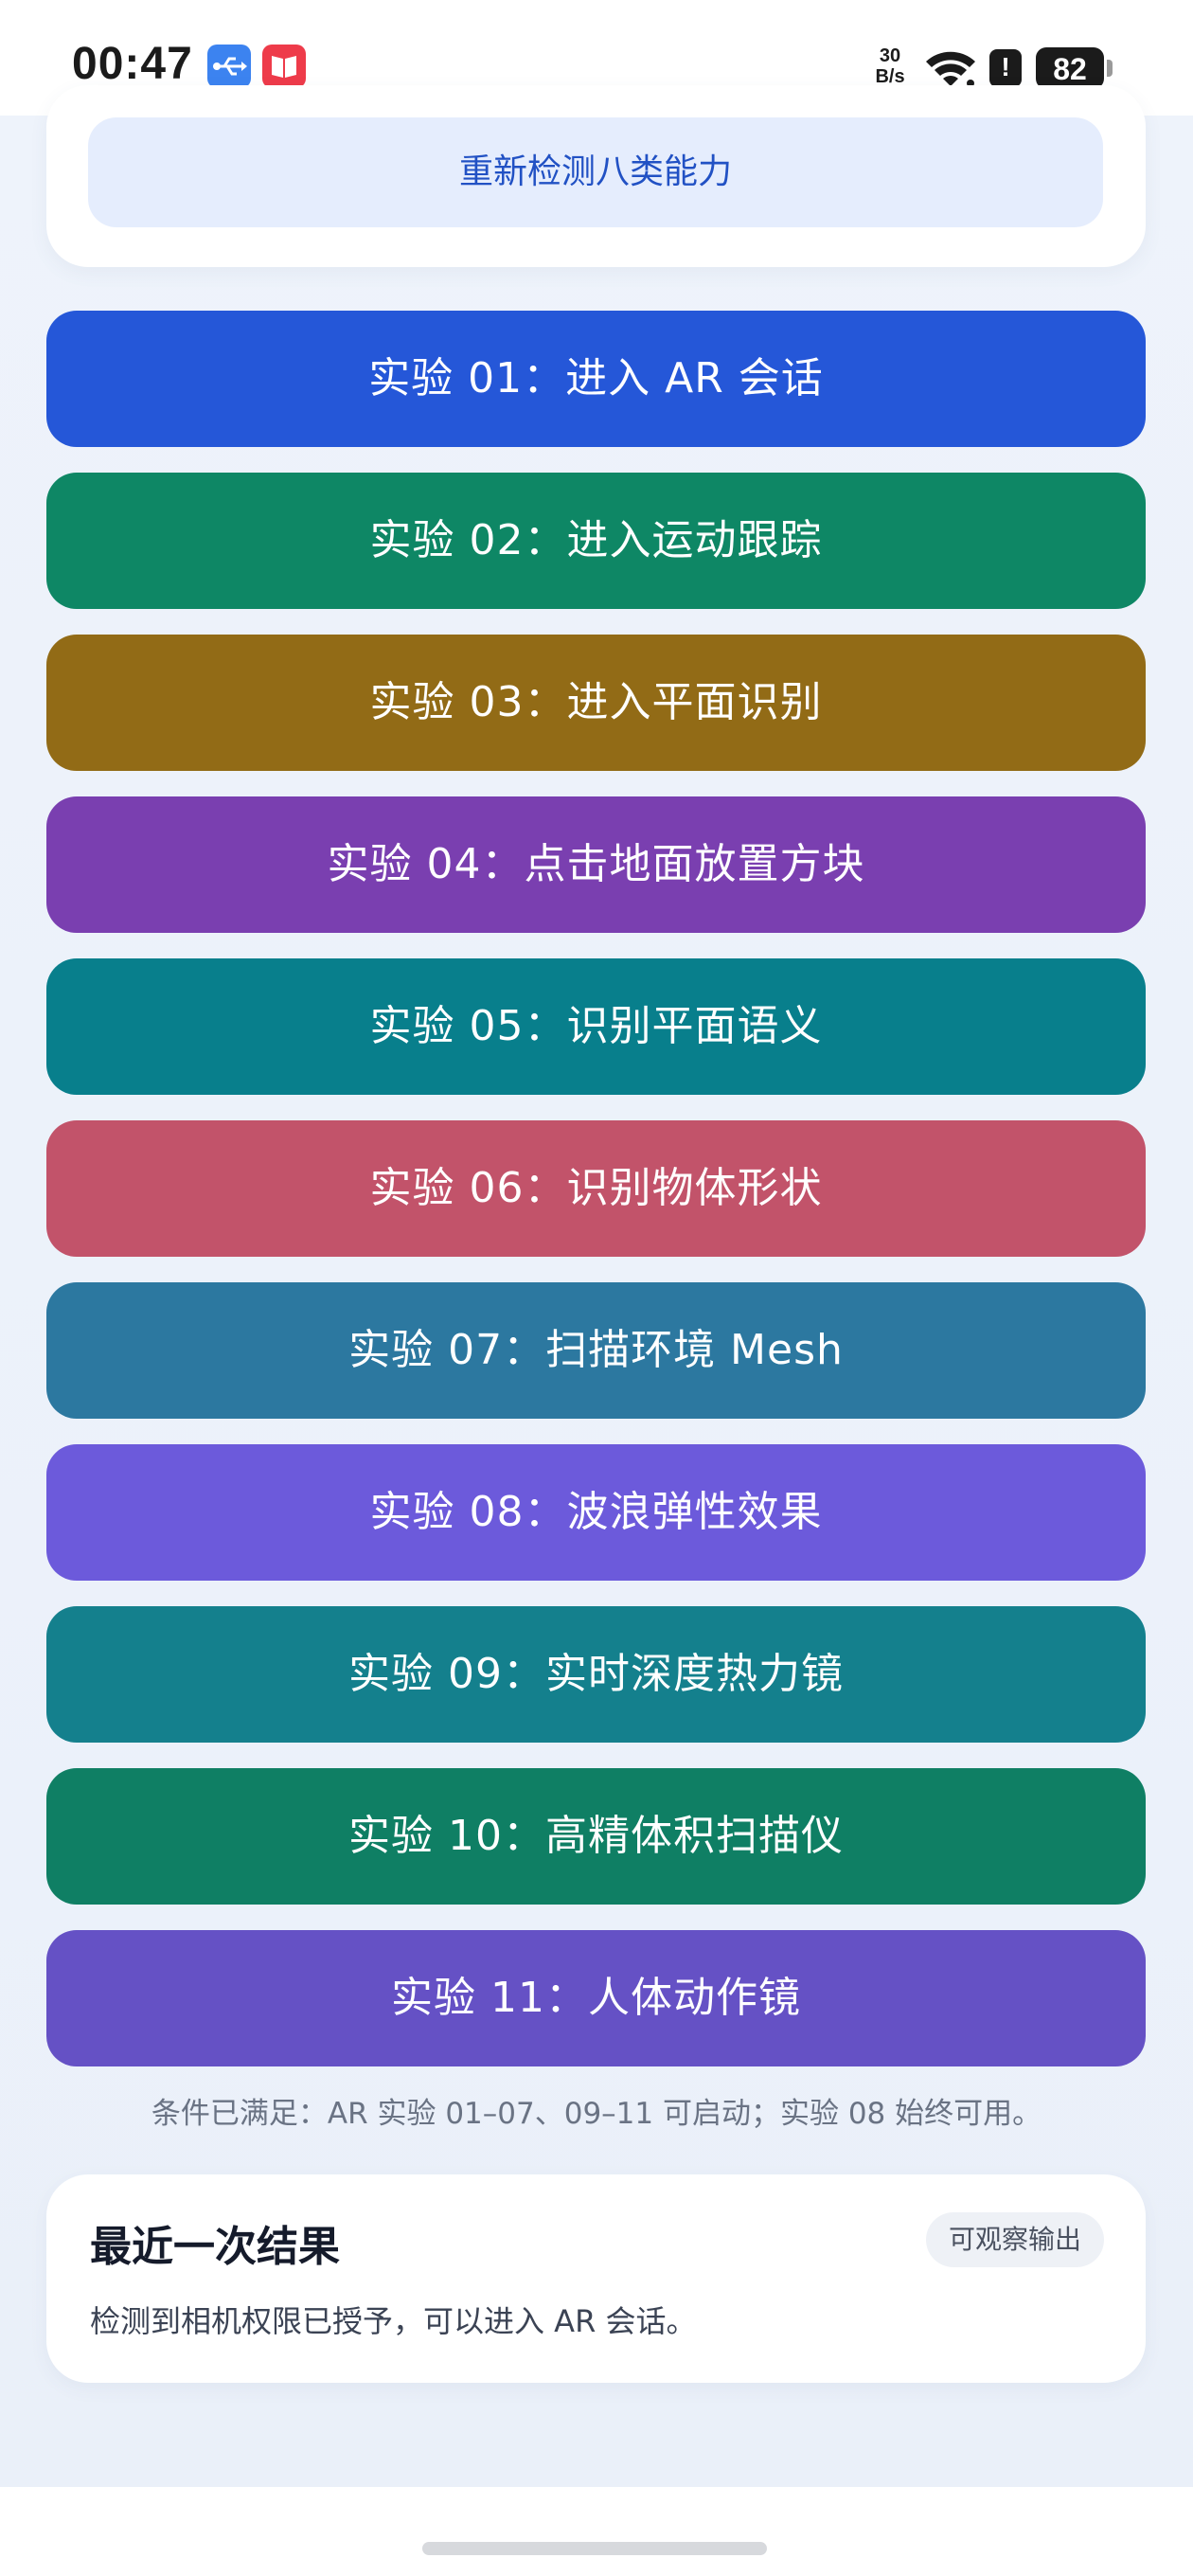 Image resolution: width=1193 pixels, height=2576 pixels. What do you see at coordinates (595, 172) in the screenshot?
I see `recheck-capabilities-button: 重新检测八类能力` at bounding box center [595, 172].